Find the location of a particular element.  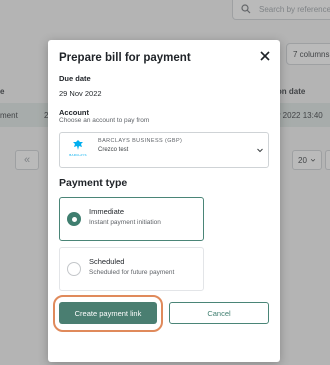

option-scheduled: Scheduled Scheduled for future payment is located at coordinates (131, 269).